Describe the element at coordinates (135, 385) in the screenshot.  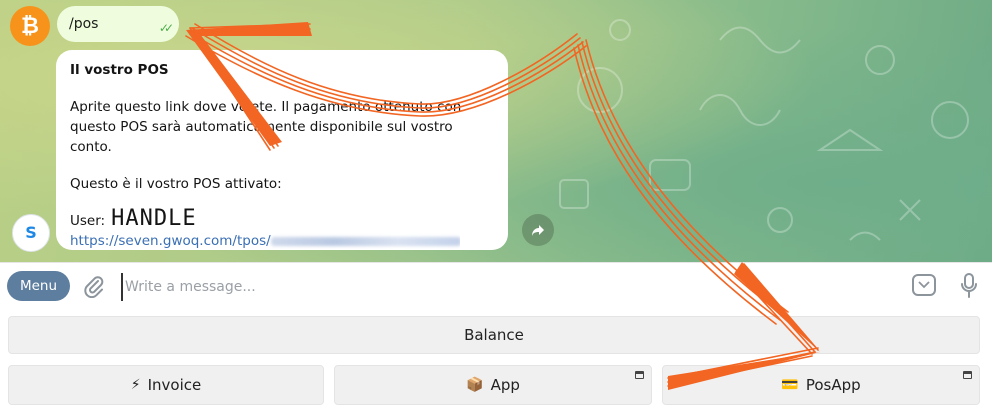
I see `lightning-icon: ⚡` at that location.